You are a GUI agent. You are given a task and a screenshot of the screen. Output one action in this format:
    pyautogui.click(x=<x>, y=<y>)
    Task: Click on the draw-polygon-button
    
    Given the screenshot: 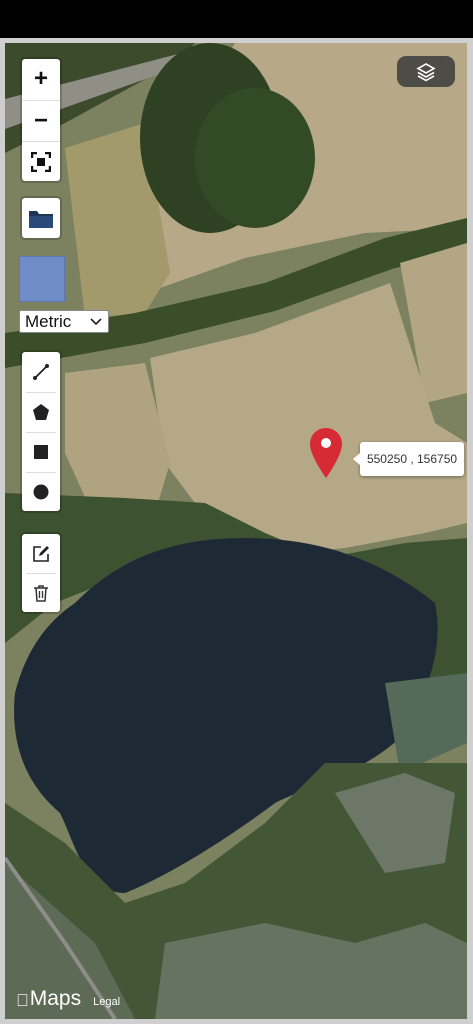 What is the action you would take?
    pyautogui.click(x=41, y=412)
    